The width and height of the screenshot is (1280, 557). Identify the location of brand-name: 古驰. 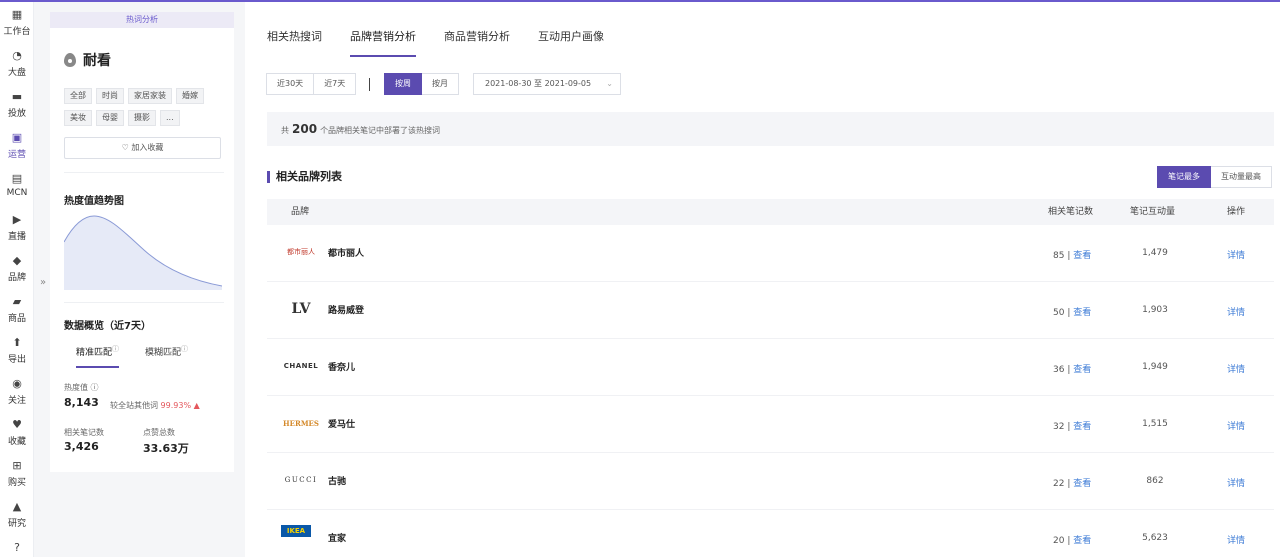
(337, 482).